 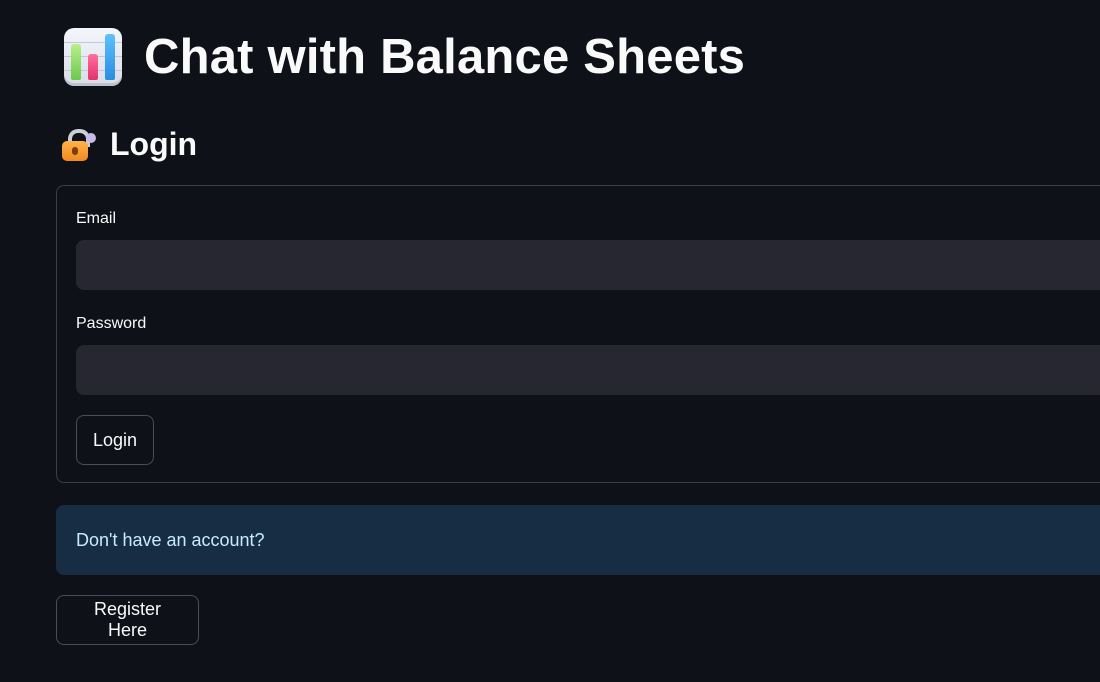 I want to click on login-heading: Login, so click(x=154, y=144).